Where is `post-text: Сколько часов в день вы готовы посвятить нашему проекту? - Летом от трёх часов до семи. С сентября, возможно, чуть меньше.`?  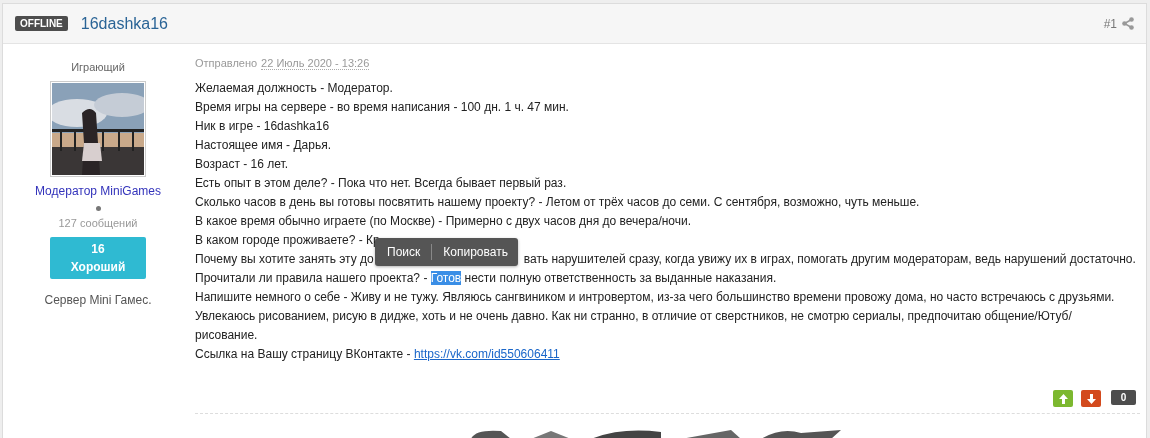
post-text: Сколько часов в день вы готовы посвятить нашему проекту? - Летом от трёх часов до семи. С сентября, возможно, чуть меньше. is located at coordinates (557, 202).